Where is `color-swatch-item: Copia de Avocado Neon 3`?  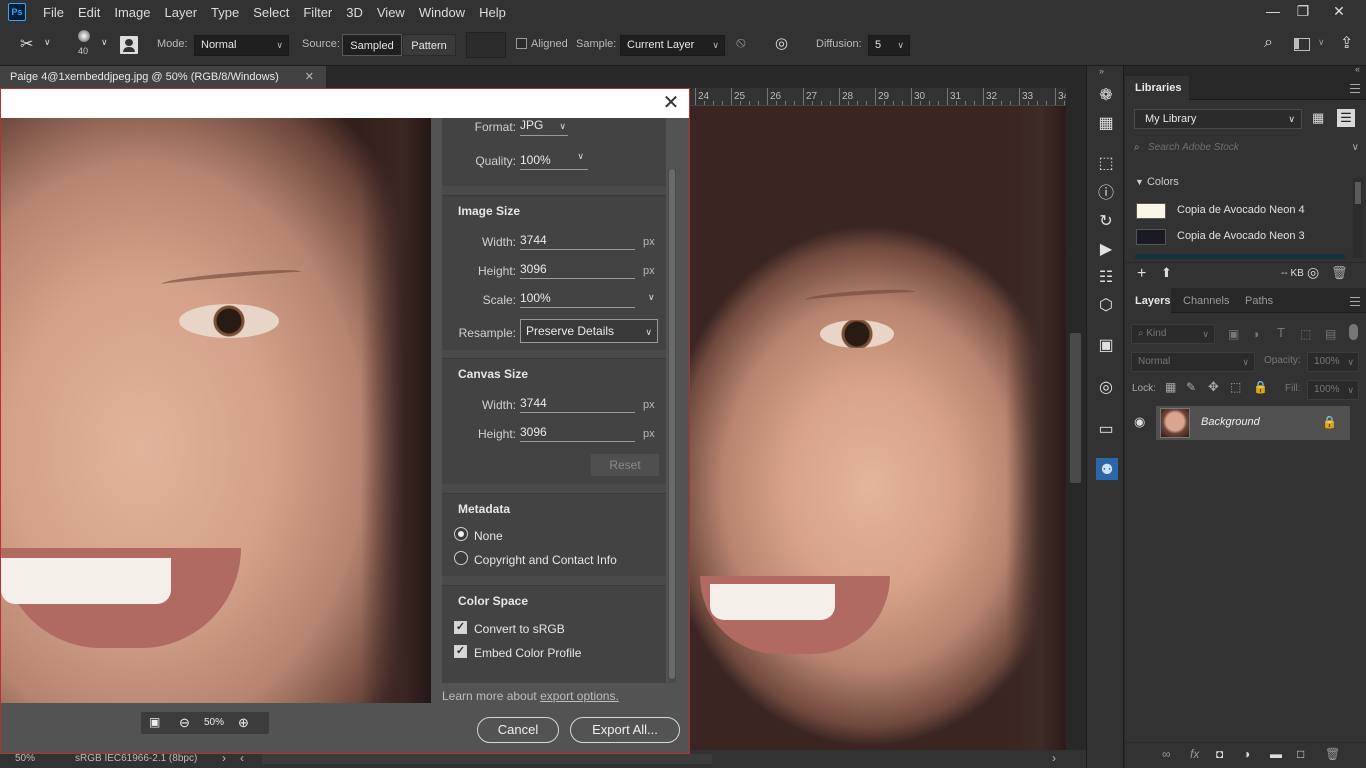
color-swatch-item: Copia de Avocado Neon 3 is located at coordinates (1237, 237).